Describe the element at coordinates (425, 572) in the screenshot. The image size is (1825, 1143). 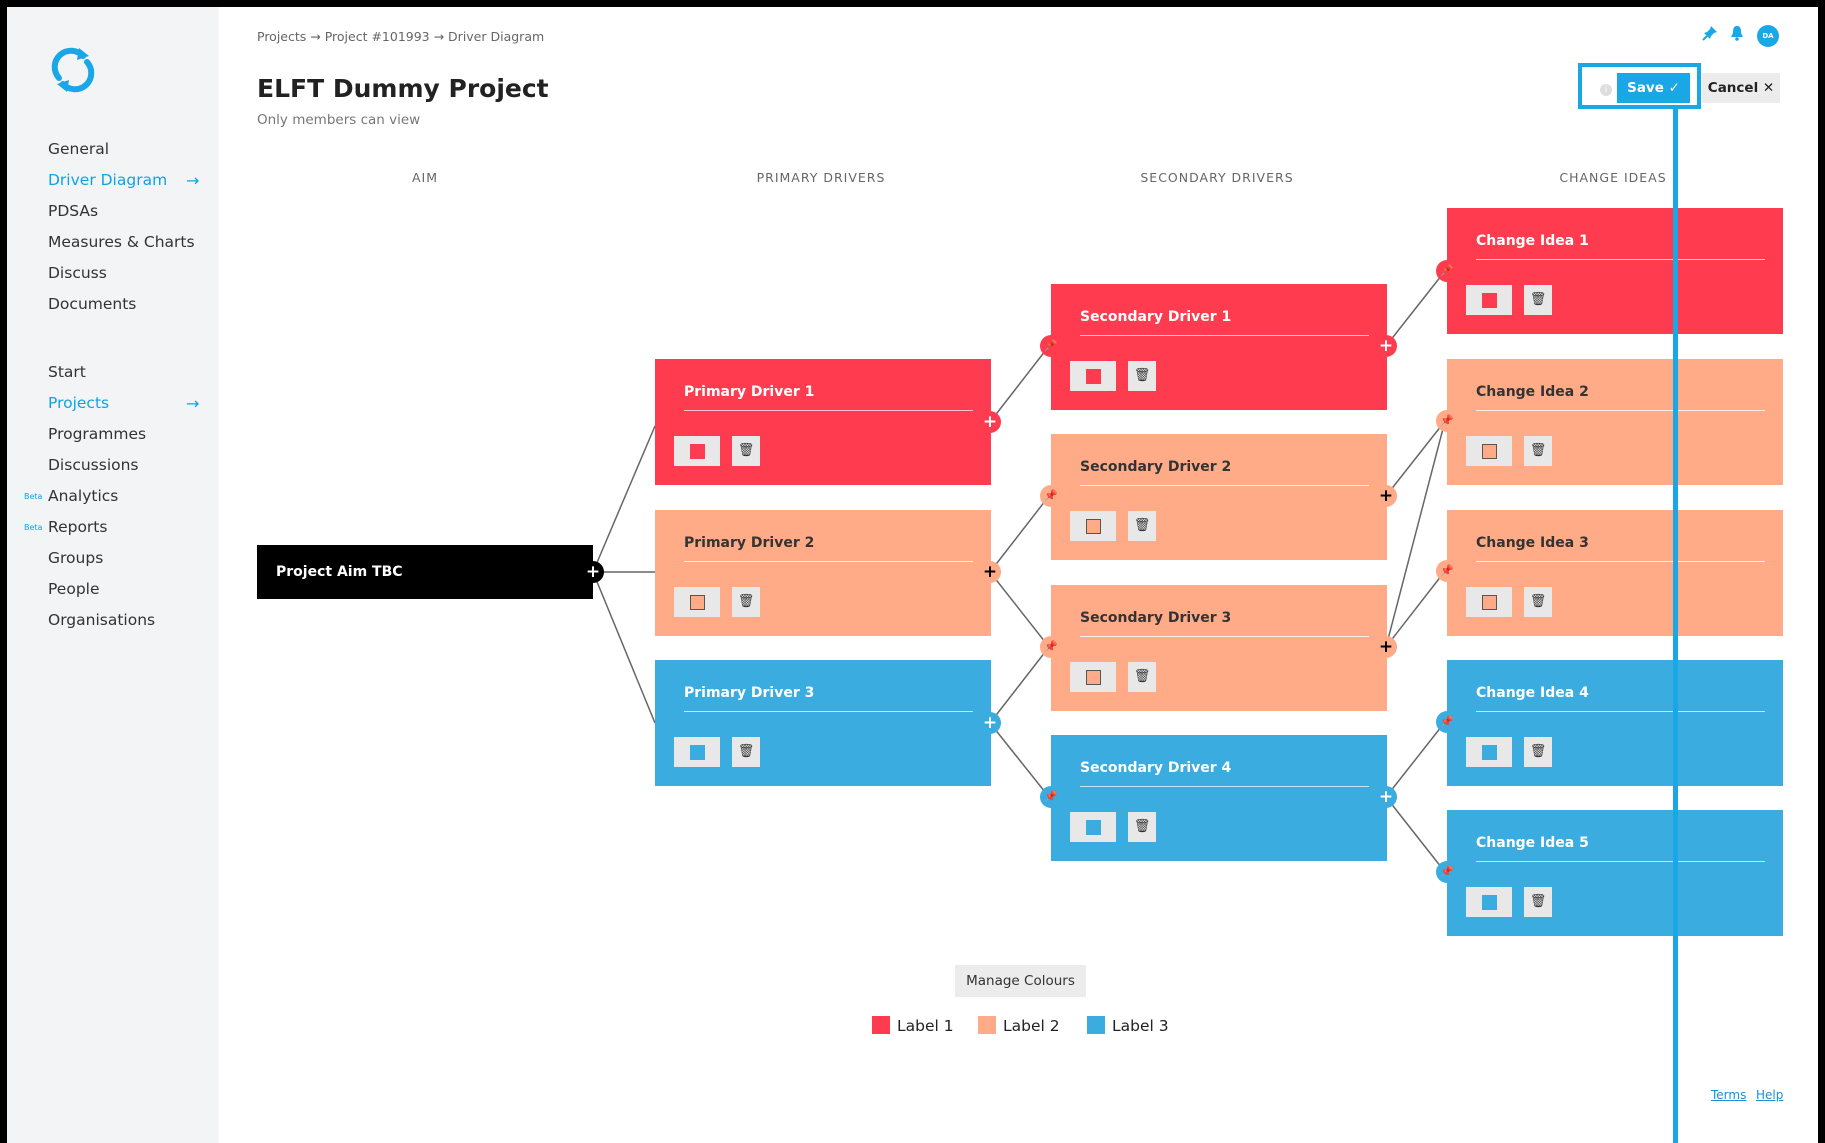
I see `aim-card: Project Aim TBC` at that location.